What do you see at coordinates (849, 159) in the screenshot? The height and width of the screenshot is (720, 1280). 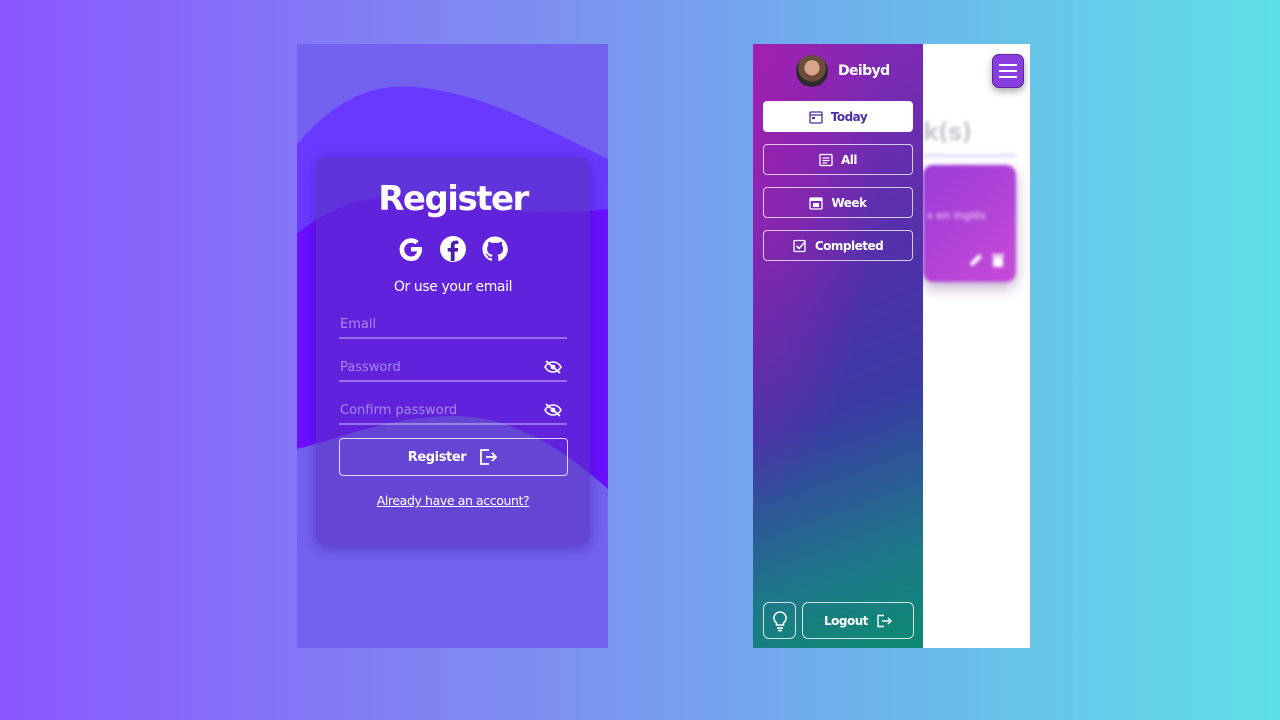 I see `sidebar-item-label: All` at bounding box center [849, 159].